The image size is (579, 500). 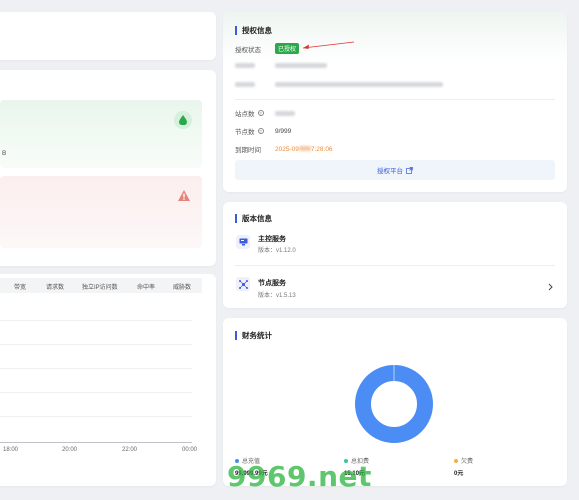 I want to click on col-threats: 威胁数, so click(x=182, y=286).